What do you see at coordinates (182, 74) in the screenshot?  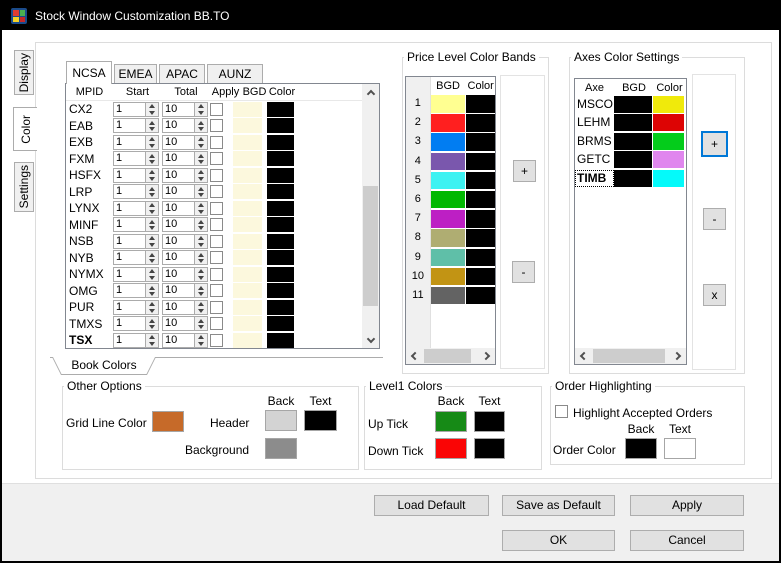 I see `tab-region-apac: APAC` at bounding box center [182, 74].